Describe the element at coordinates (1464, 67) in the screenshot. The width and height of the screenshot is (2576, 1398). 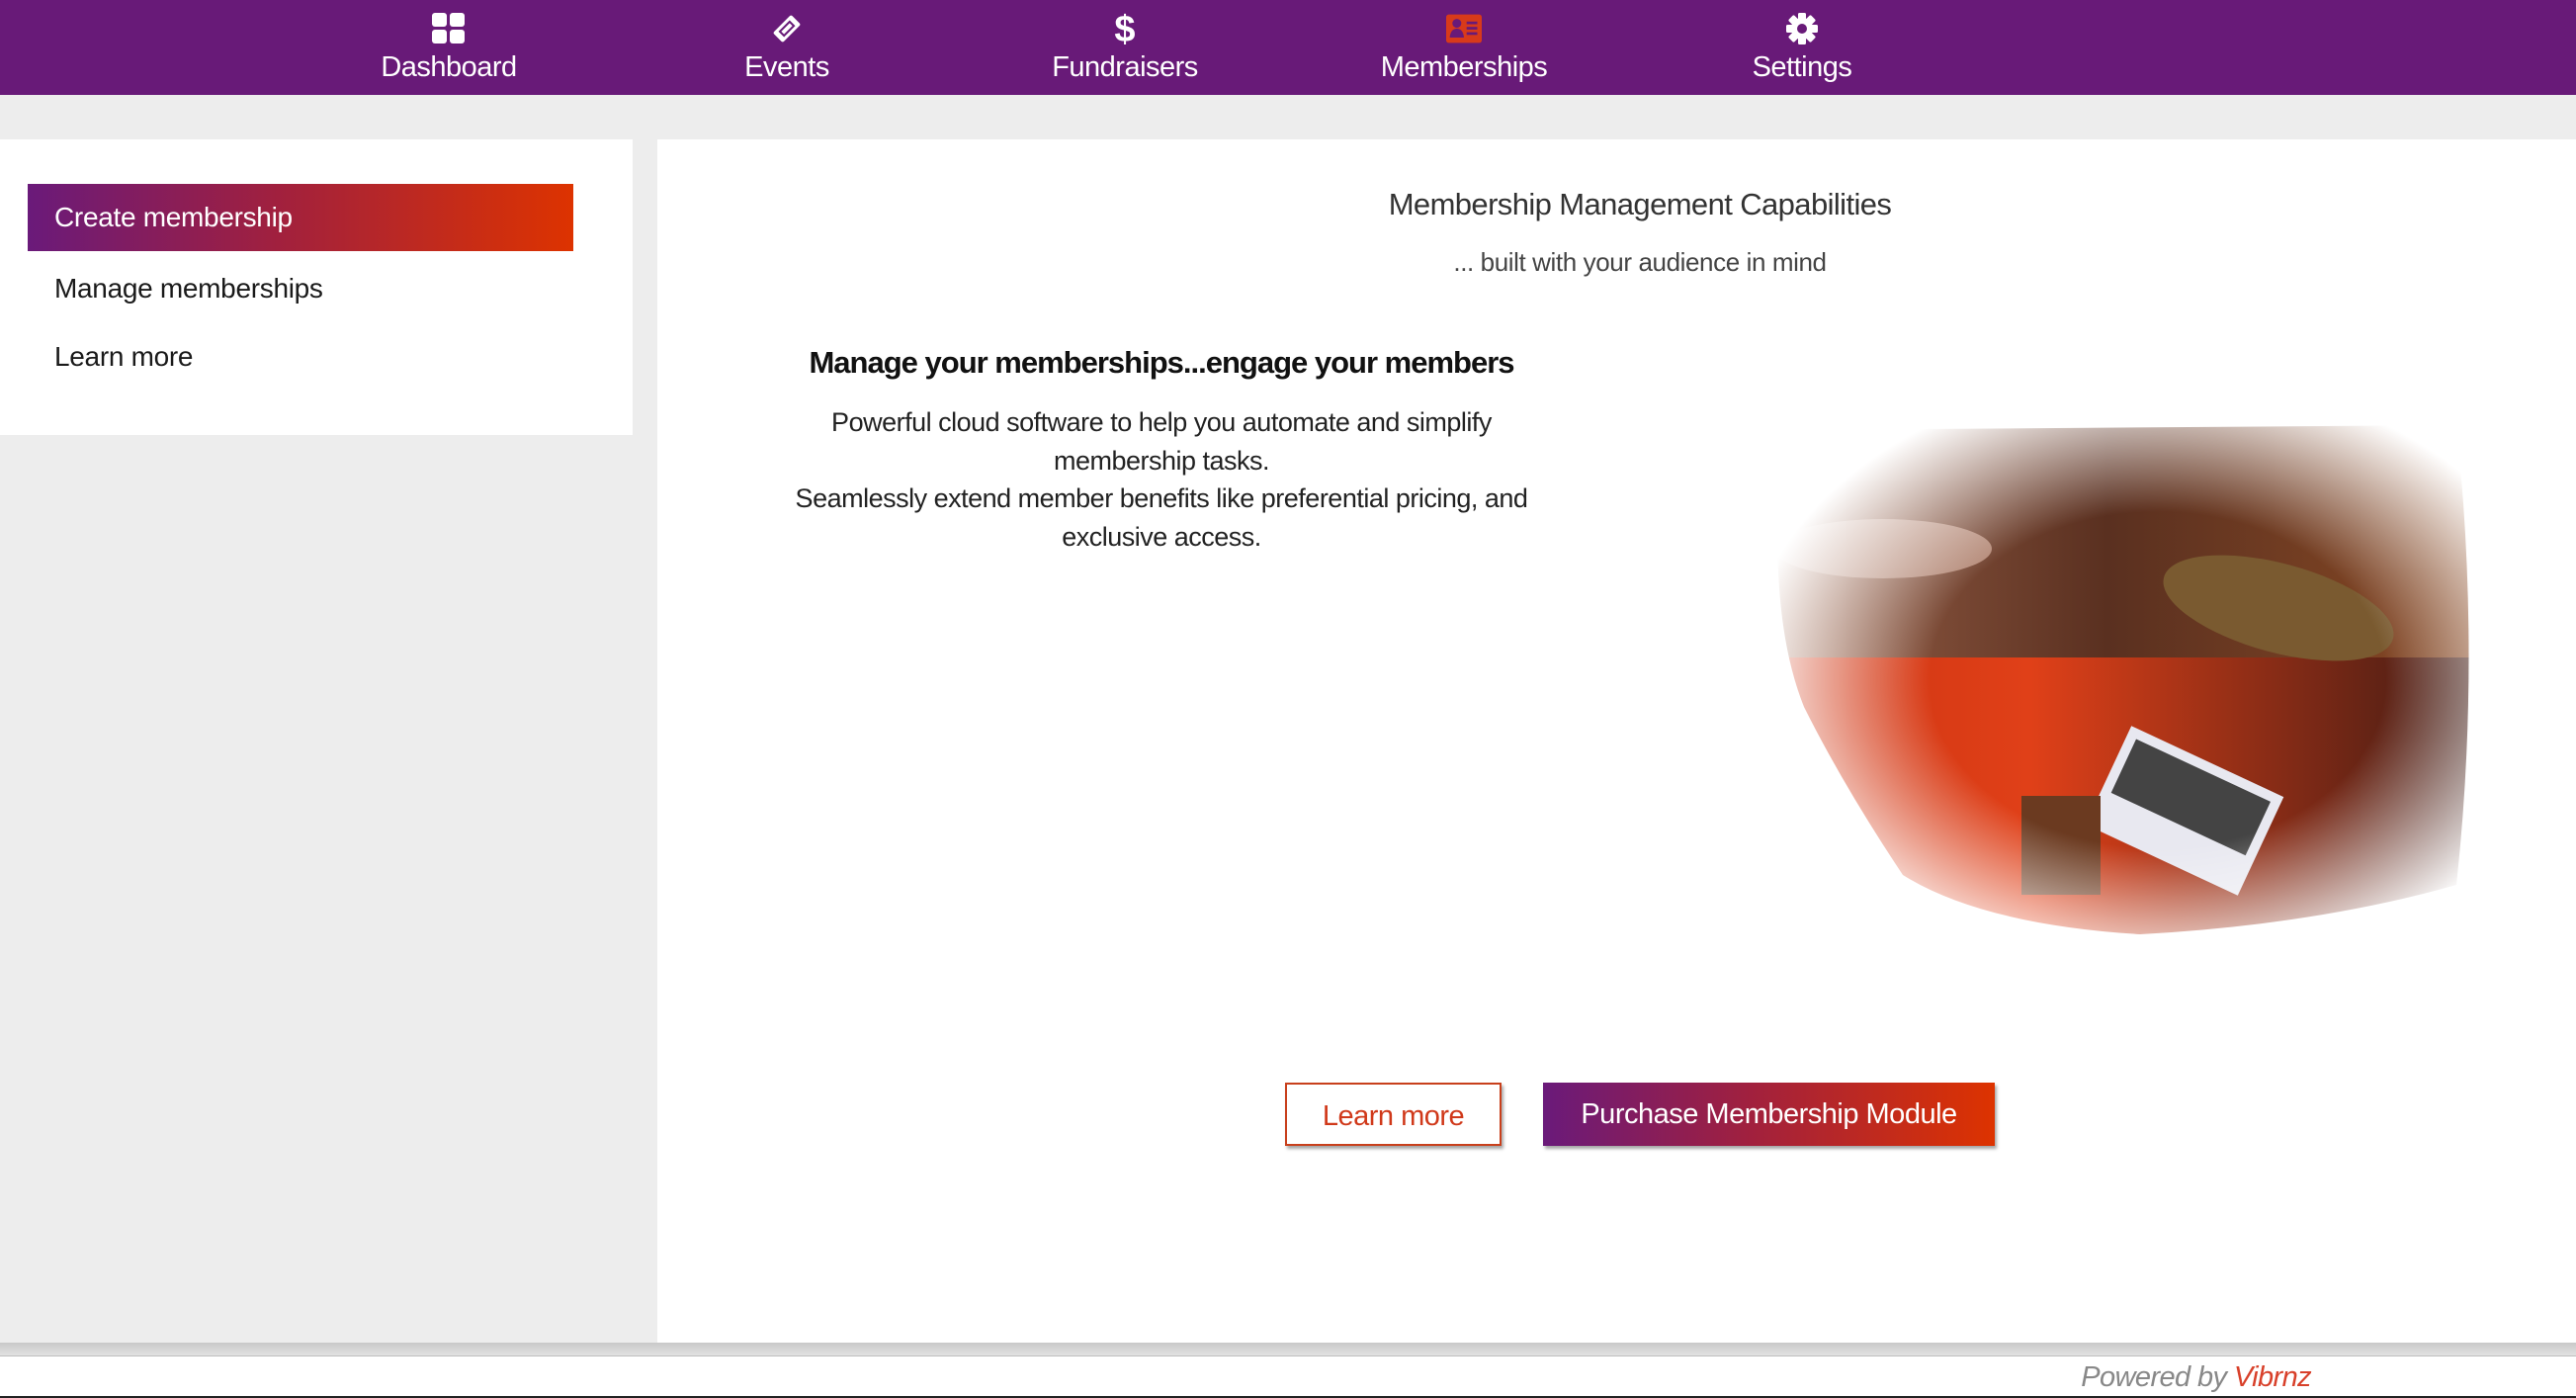
I see `nav-label: Memberships` at that location.